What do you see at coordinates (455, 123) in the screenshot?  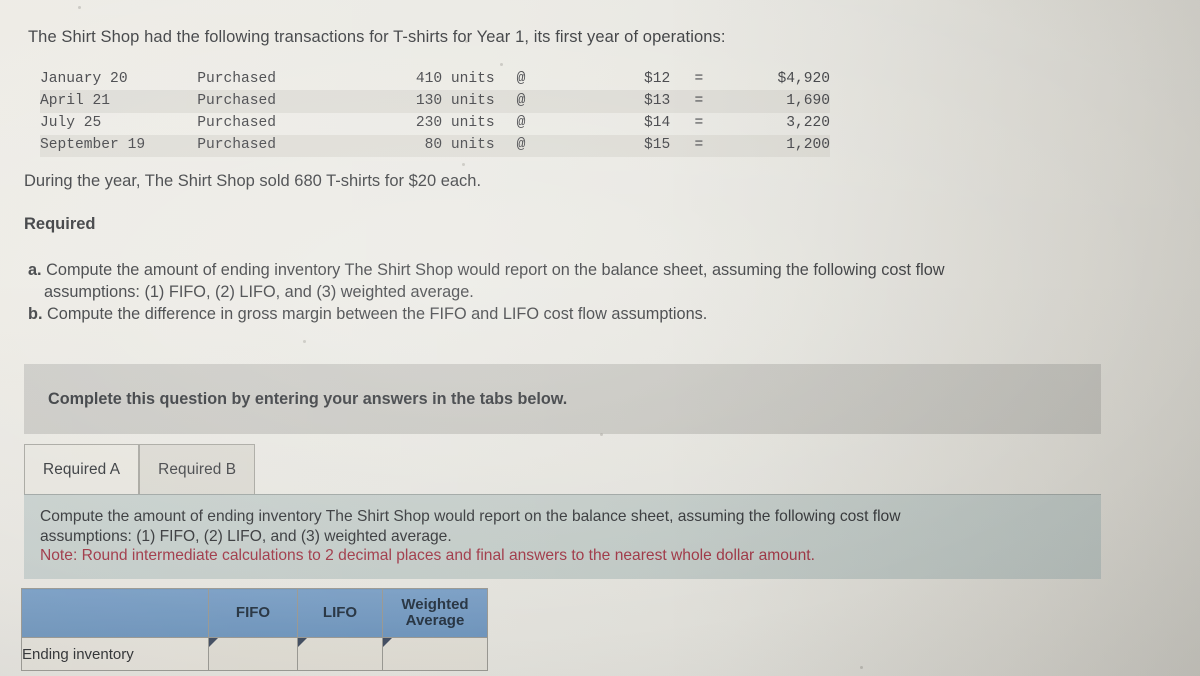 I see `txn-units: 230 units` at bounding box center [455, 123].